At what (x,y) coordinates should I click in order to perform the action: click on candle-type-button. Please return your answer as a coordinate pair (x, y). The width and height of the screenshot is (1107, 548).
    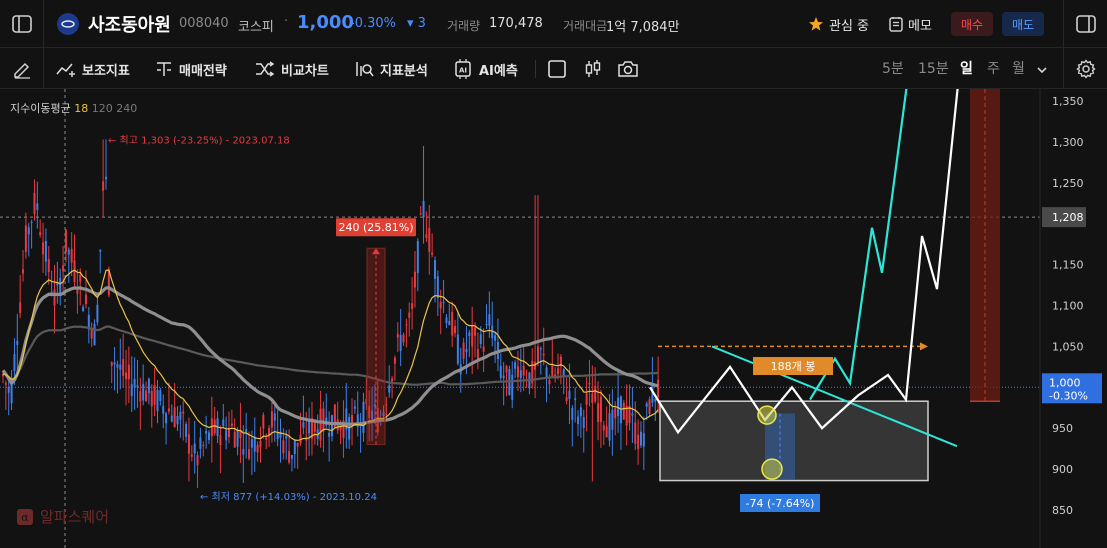
    Looking at the image, I should click on (593, 69).